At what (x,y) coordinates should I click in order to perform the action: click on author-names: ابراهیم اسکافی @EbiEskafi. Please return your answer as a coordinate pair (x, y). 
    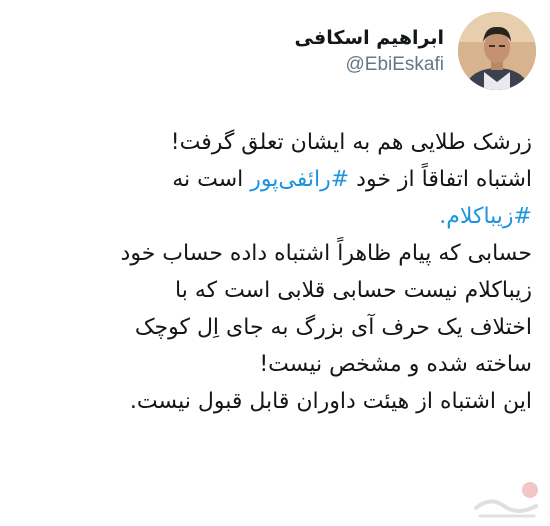
    Looking at the image, I should click on (369, 51).